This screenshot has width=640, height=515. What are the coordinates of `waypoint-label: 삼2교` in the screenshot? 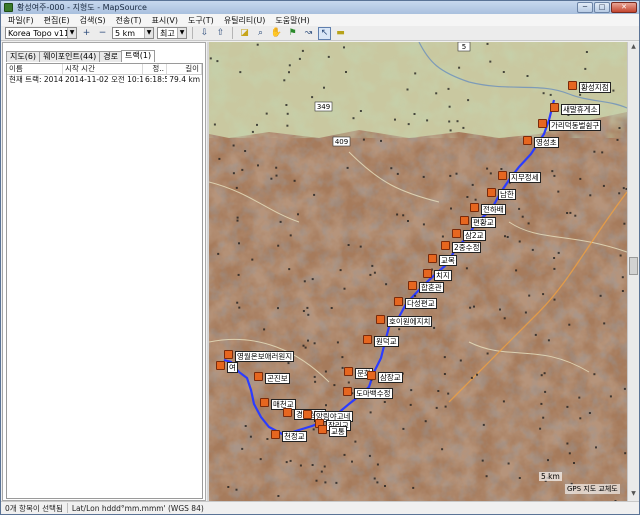 It's located at (474, 235).